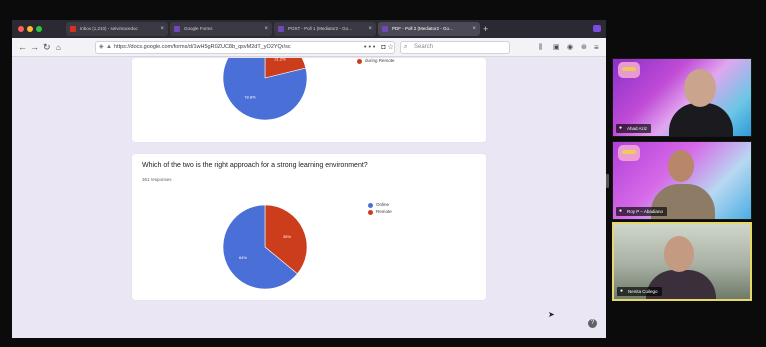  Describe the element at coordinates (287, 236) in the screenshot. I see `pie-value-label: 36%` at that location.